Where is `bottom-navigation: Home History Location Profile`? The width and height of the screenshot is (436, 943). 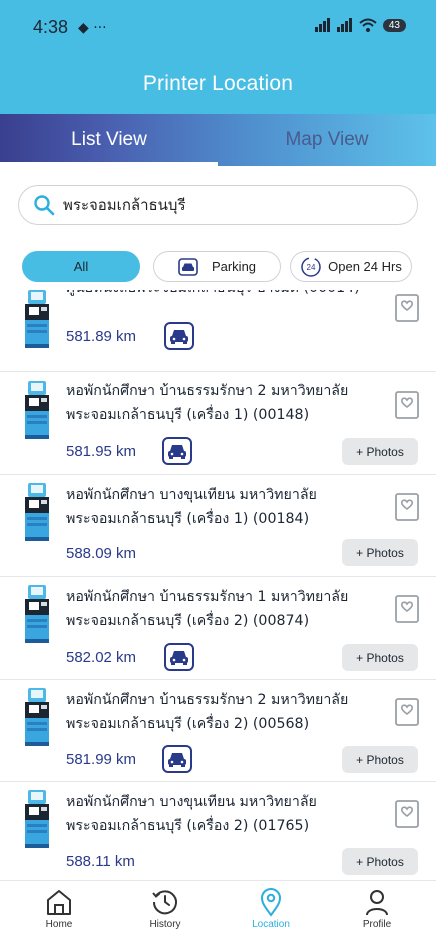
bottom-navigation: Home History Location Profile is located at coordinates (218, 911).